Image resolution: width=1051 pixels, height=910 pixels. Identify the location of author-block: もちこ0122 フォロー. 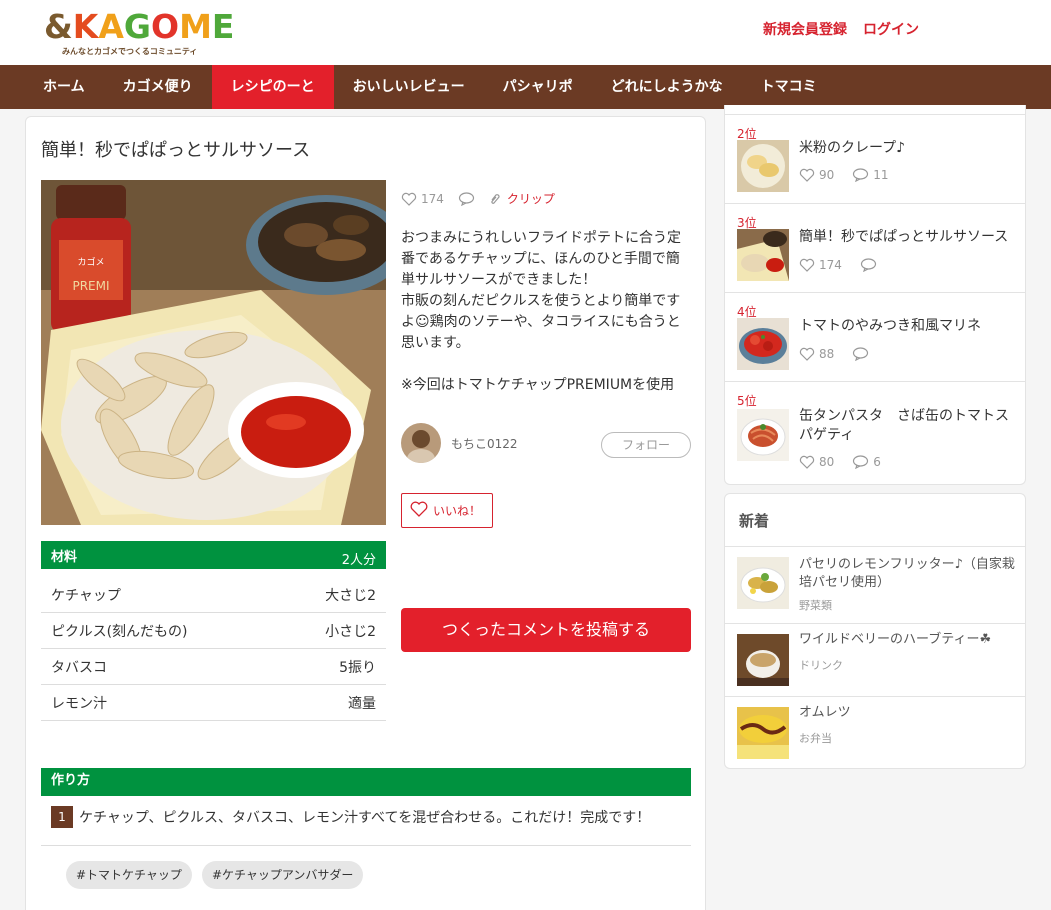
(546, 443).